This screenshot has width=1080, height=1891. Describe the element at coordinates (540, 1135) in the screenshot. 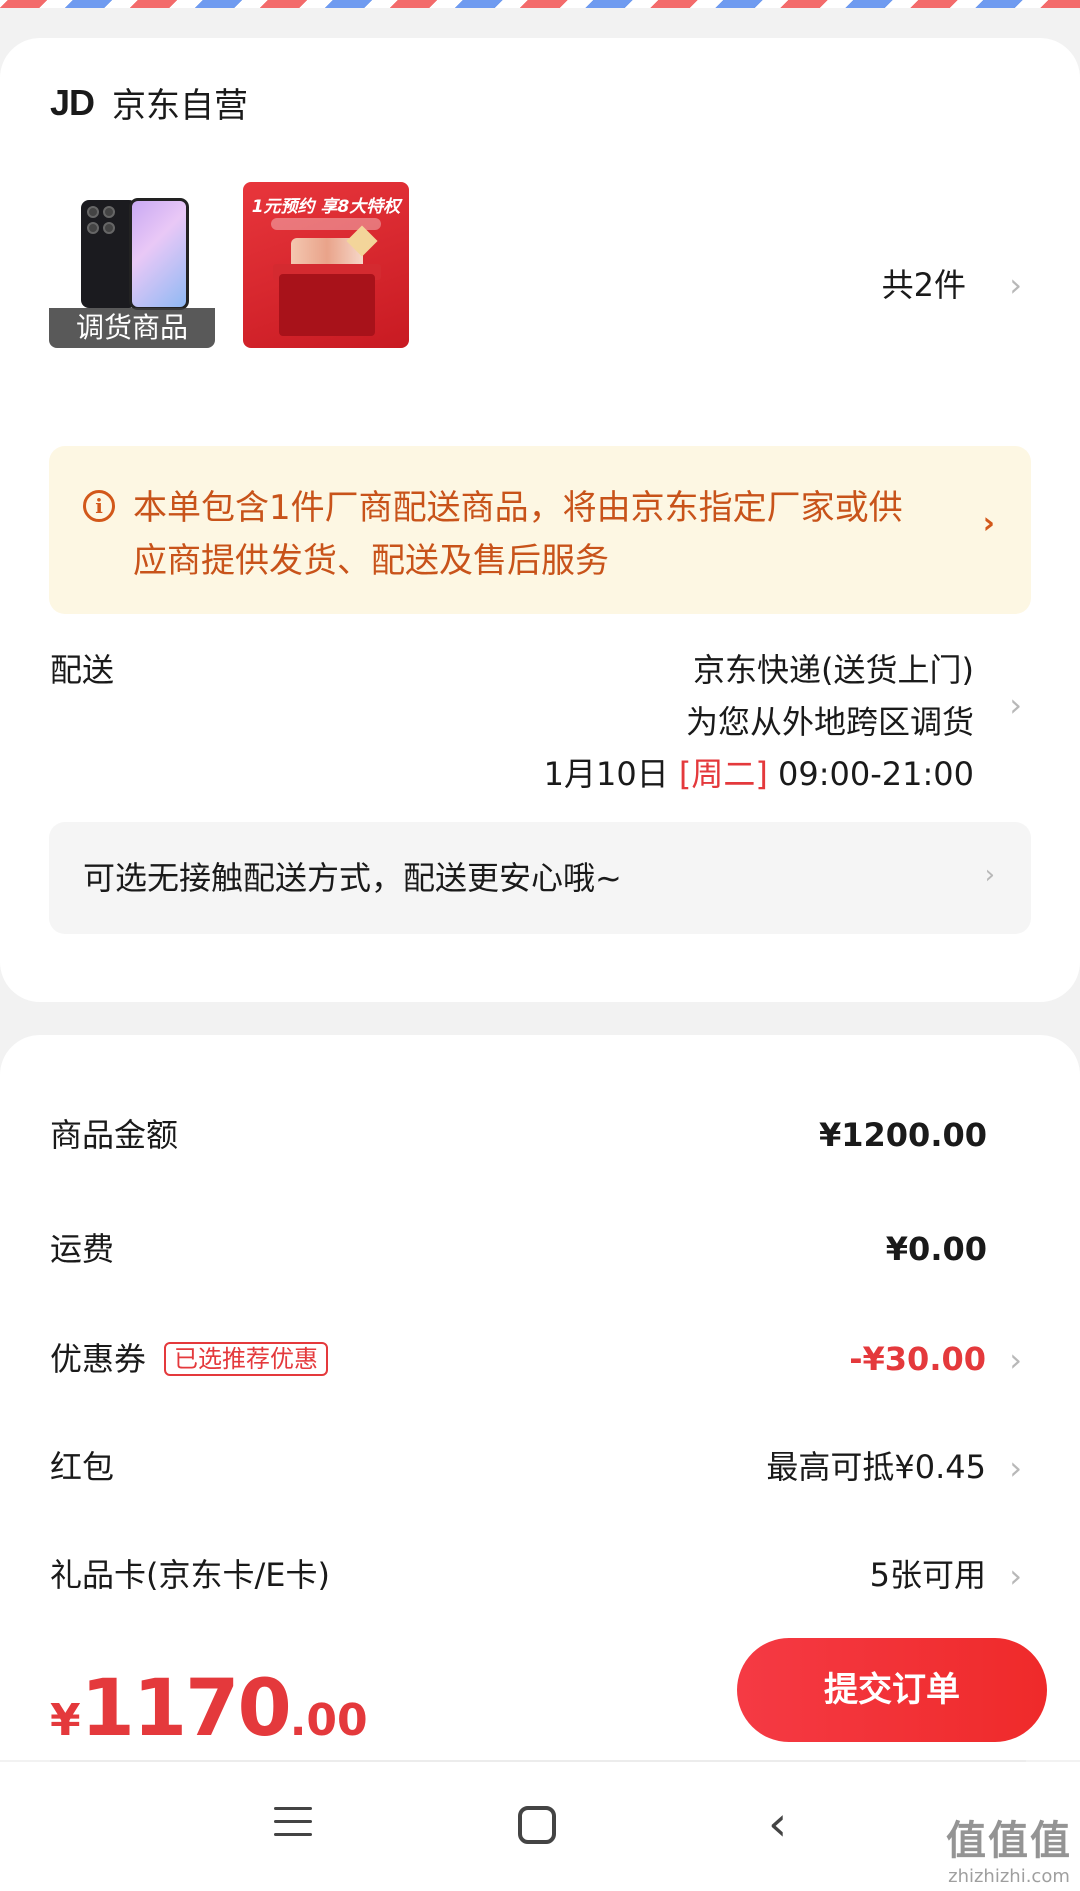

I see `price-row-goods: 商品金额 ¥1200.00` at that location.